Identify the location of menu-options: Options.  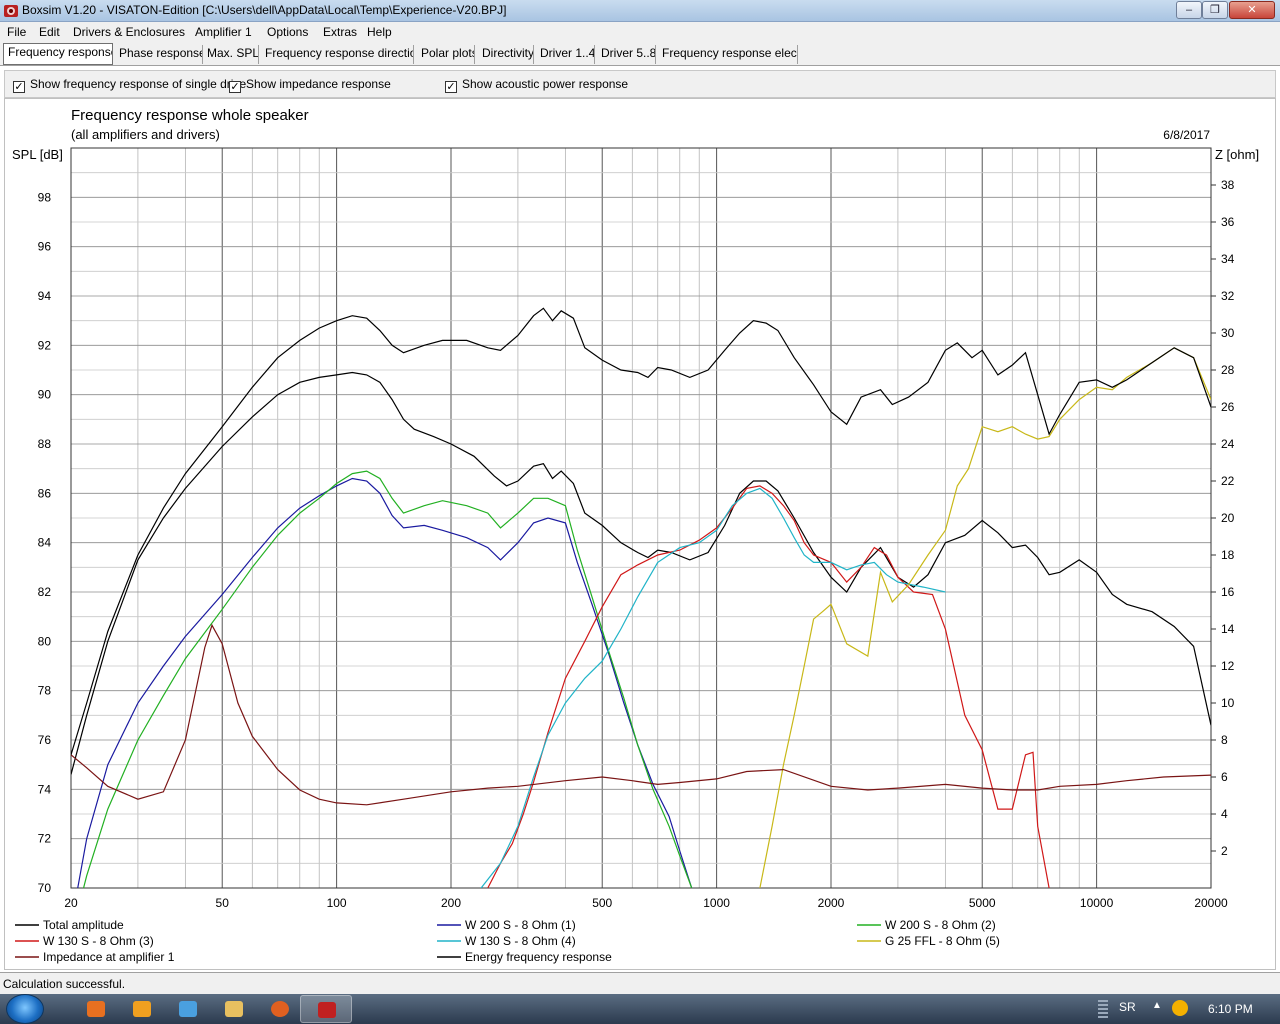
(287, 32).